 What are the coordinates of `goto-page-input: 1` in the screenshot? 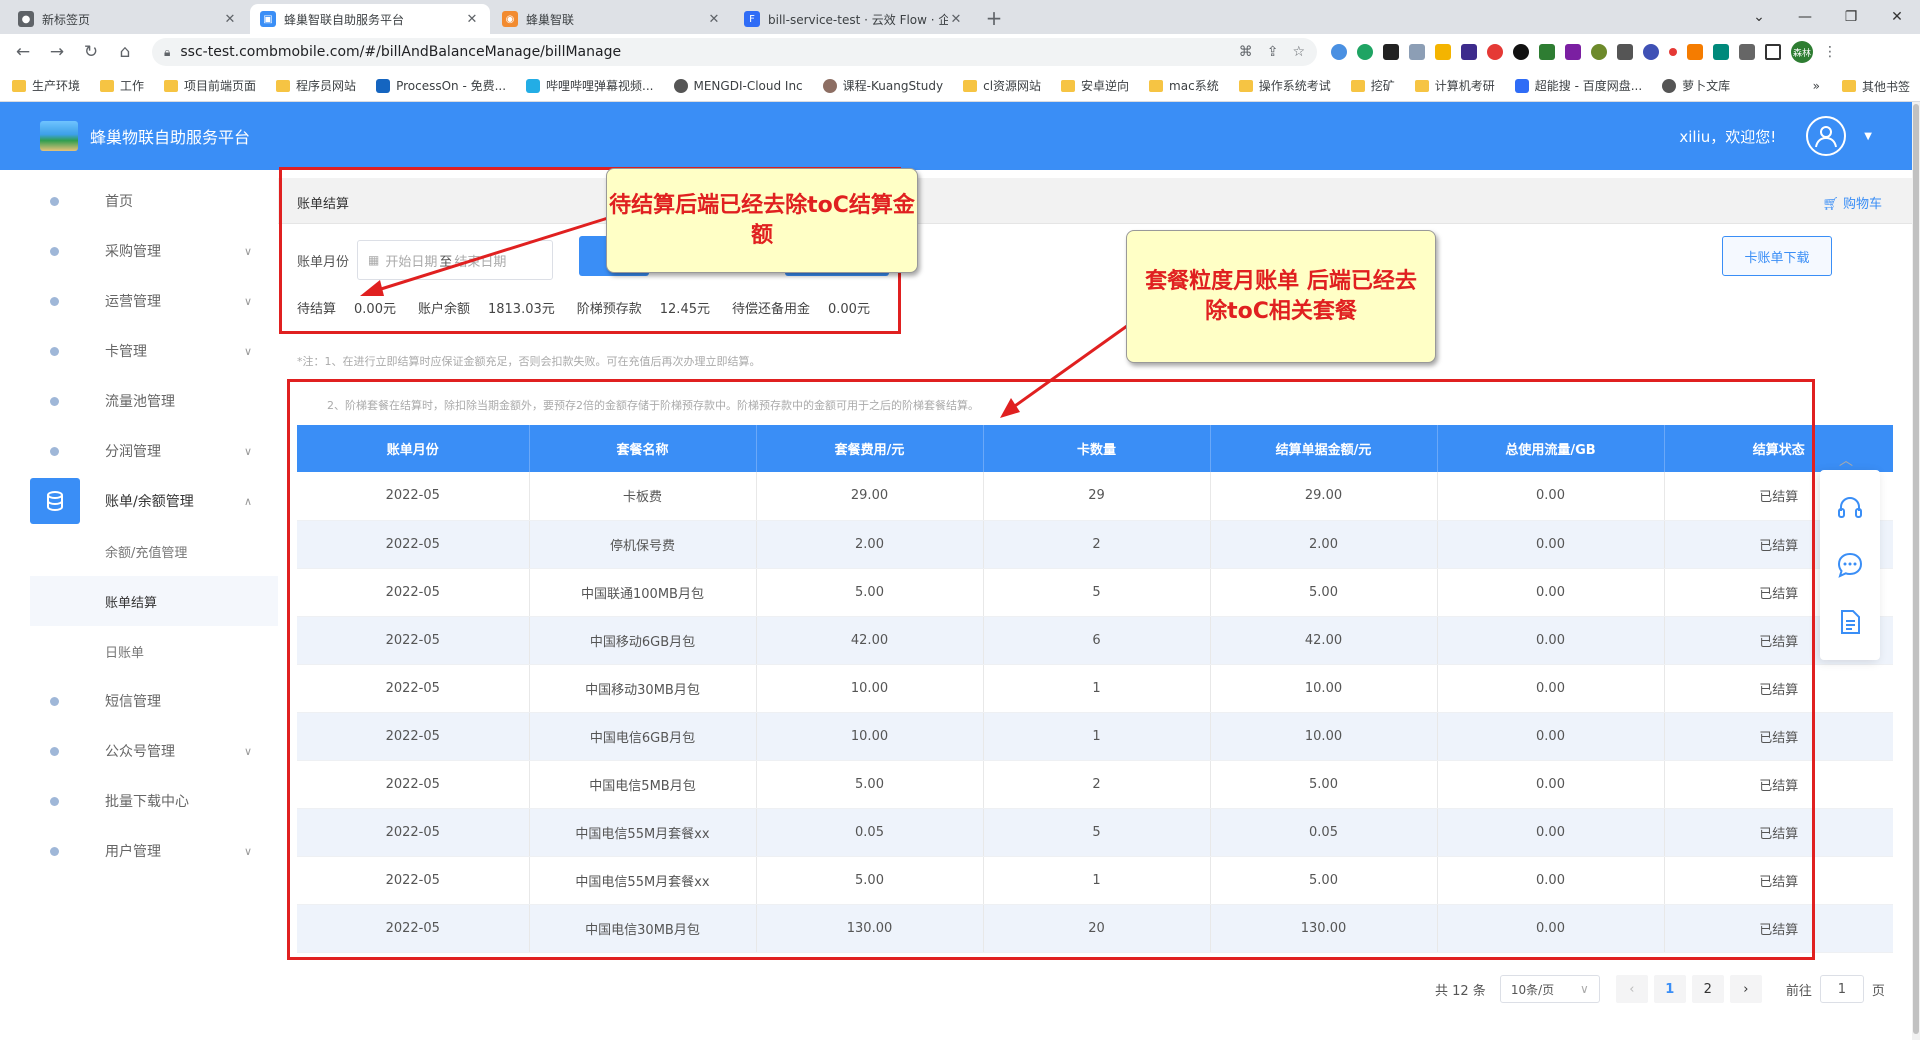 It's located at (1841, 989).